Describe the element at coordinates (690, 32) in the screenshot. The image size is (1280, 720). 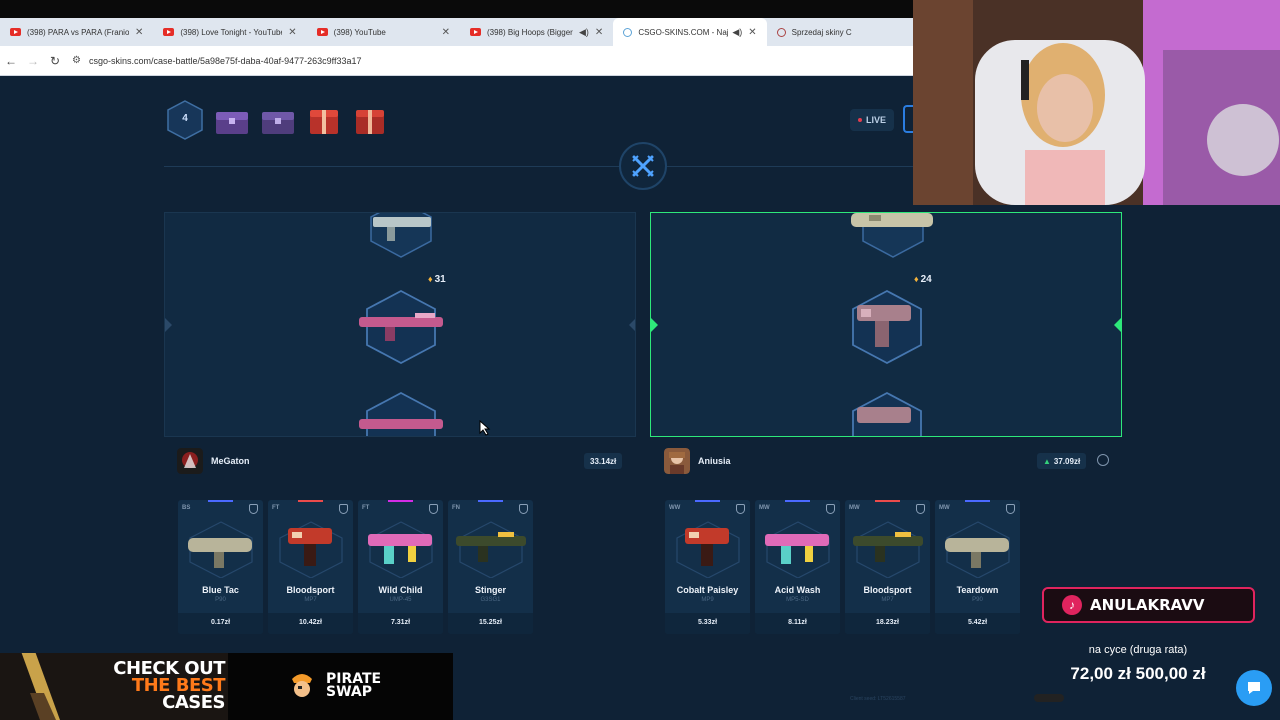
I see `browser-tab-5: CSGO-SKINS.COM - Najlep◀)✕` at that location.